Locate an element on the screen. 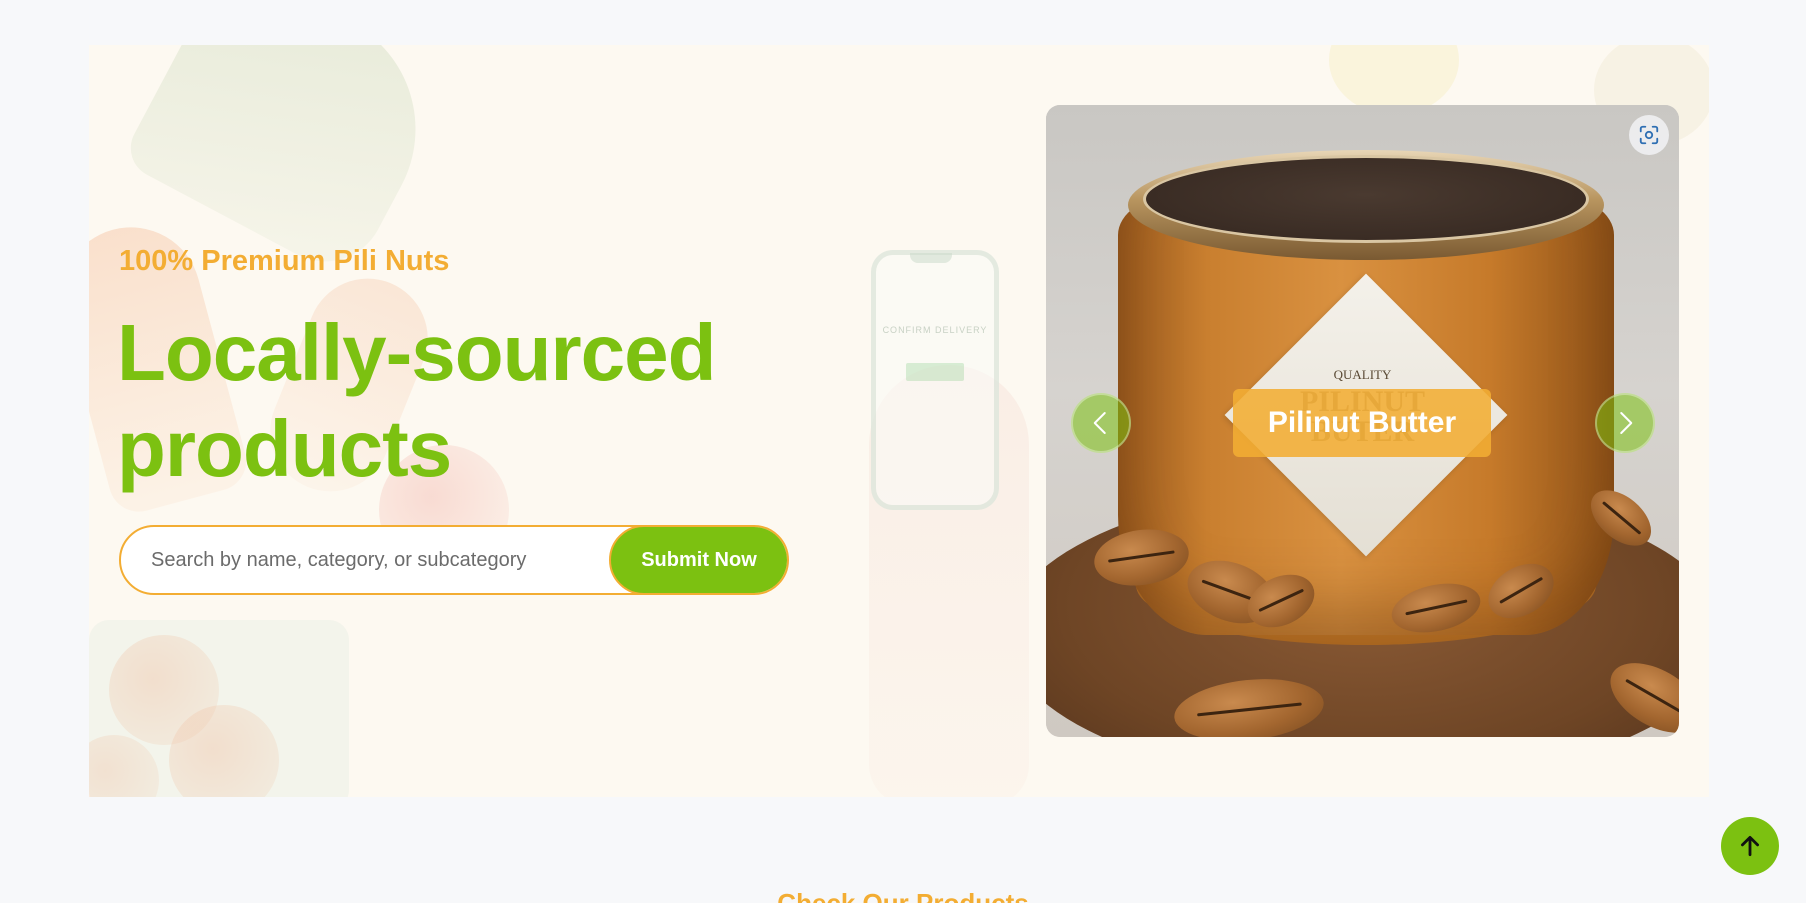 This screenshot has height=903, width=1806. carousel-next-button is located at coordinates (1625, 423).